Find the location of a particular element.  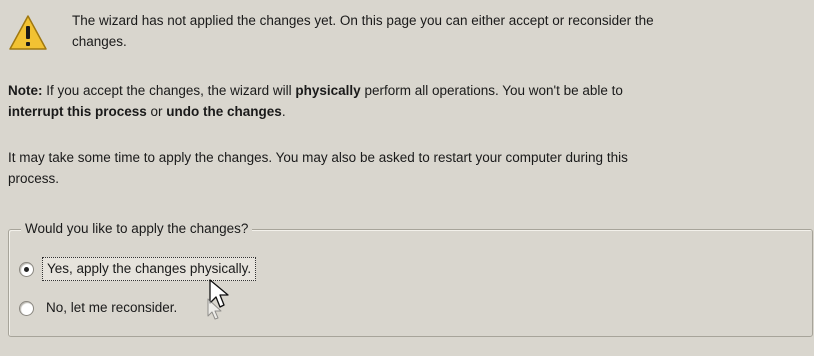

note-bold-interrupt: interrupt this process is located at coordinates (77, 111).